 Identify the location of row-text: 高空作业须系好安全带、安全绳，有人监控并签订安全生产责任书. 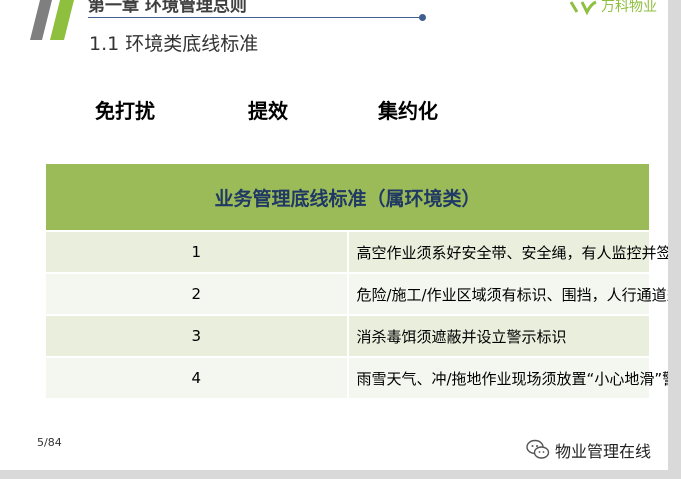
(507, 252).